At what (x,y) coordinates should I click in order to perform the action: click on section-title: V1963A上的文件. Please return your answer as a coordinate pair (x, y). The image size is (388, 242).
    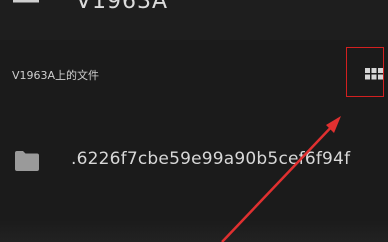
    Looking at the image, I should click on (56, 75).